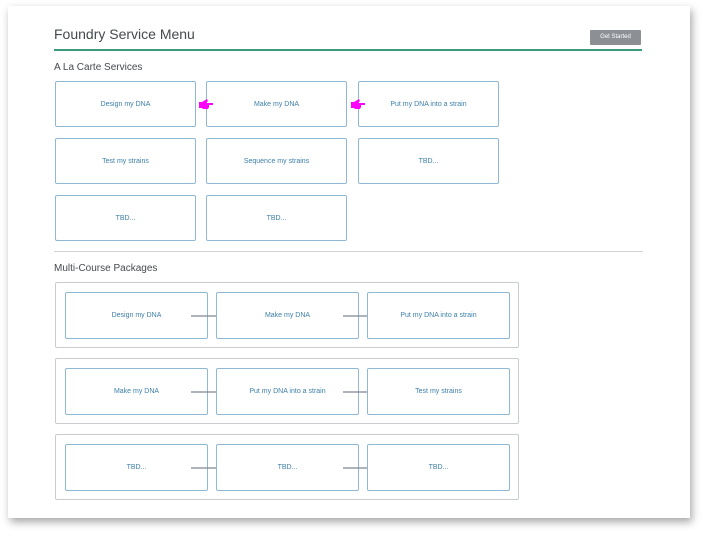 This screenshot has width=710, height=540. I want to click on header-divider, so click(348, 50).